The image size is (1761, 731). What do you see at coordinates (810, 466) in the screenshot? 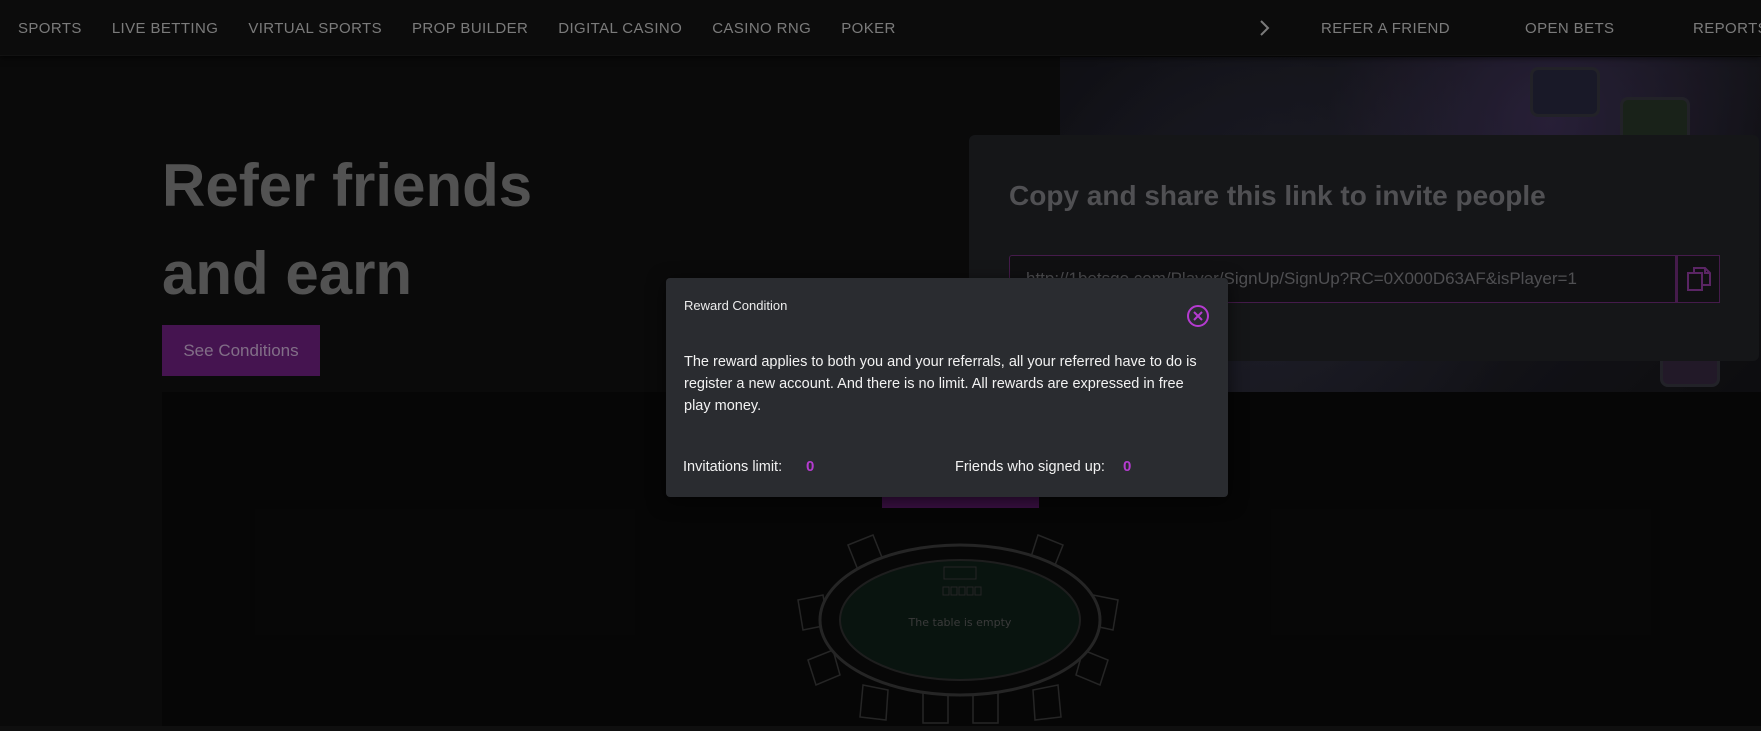
I see `invitations-limit-value: 0` at bounding box center [810, 466].